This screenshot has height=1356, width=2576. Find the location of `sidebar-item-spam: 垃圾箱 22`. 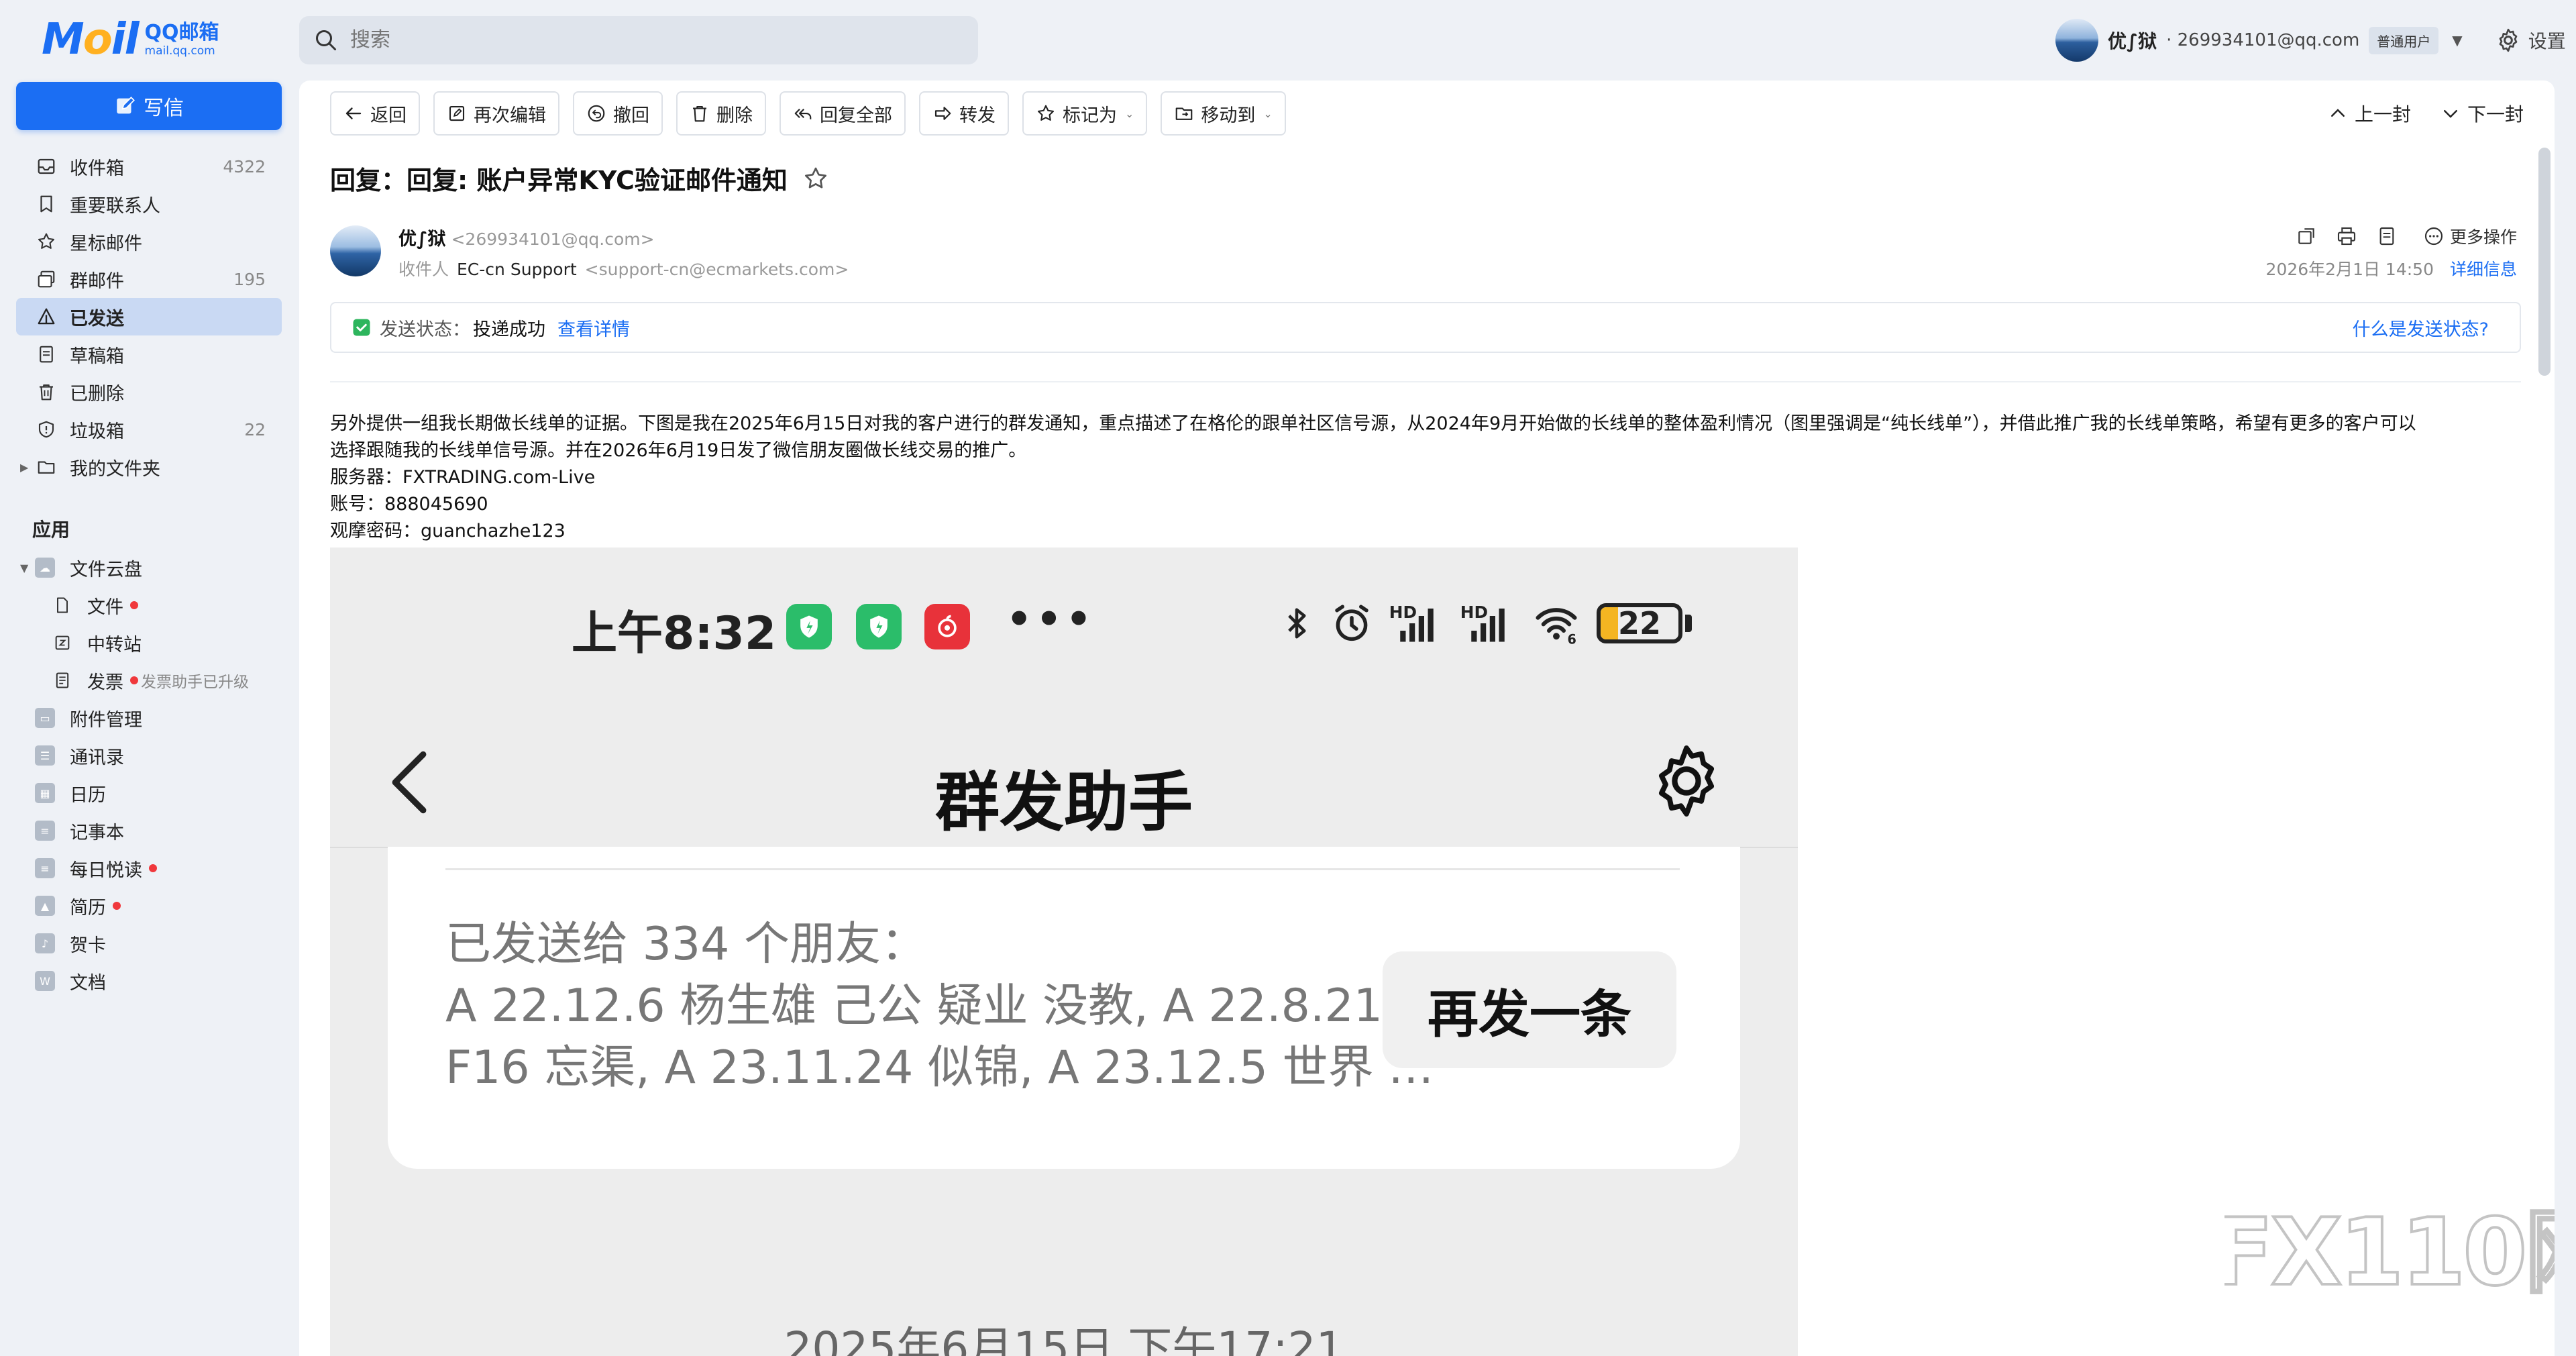

sidebar-item-spam: 垃圾箱 22 is located at coordinates (149, 429).